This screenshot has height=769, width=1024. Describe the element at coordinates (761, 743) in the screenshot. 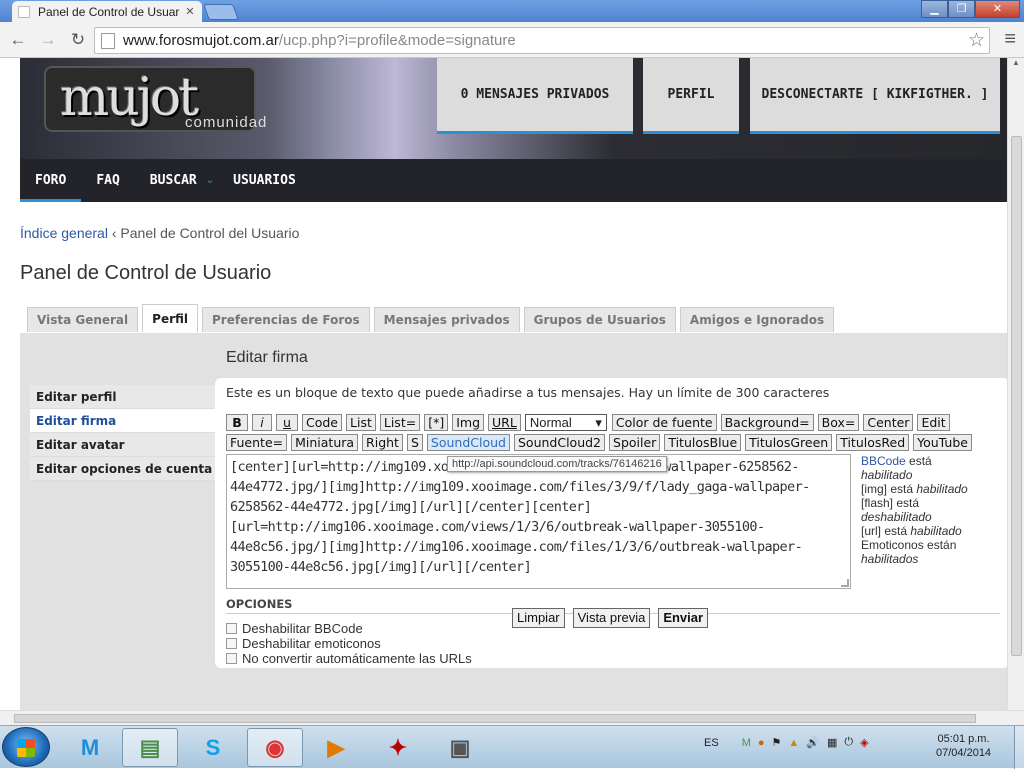

I see `antivirus-tray-icon: ●` at that location.